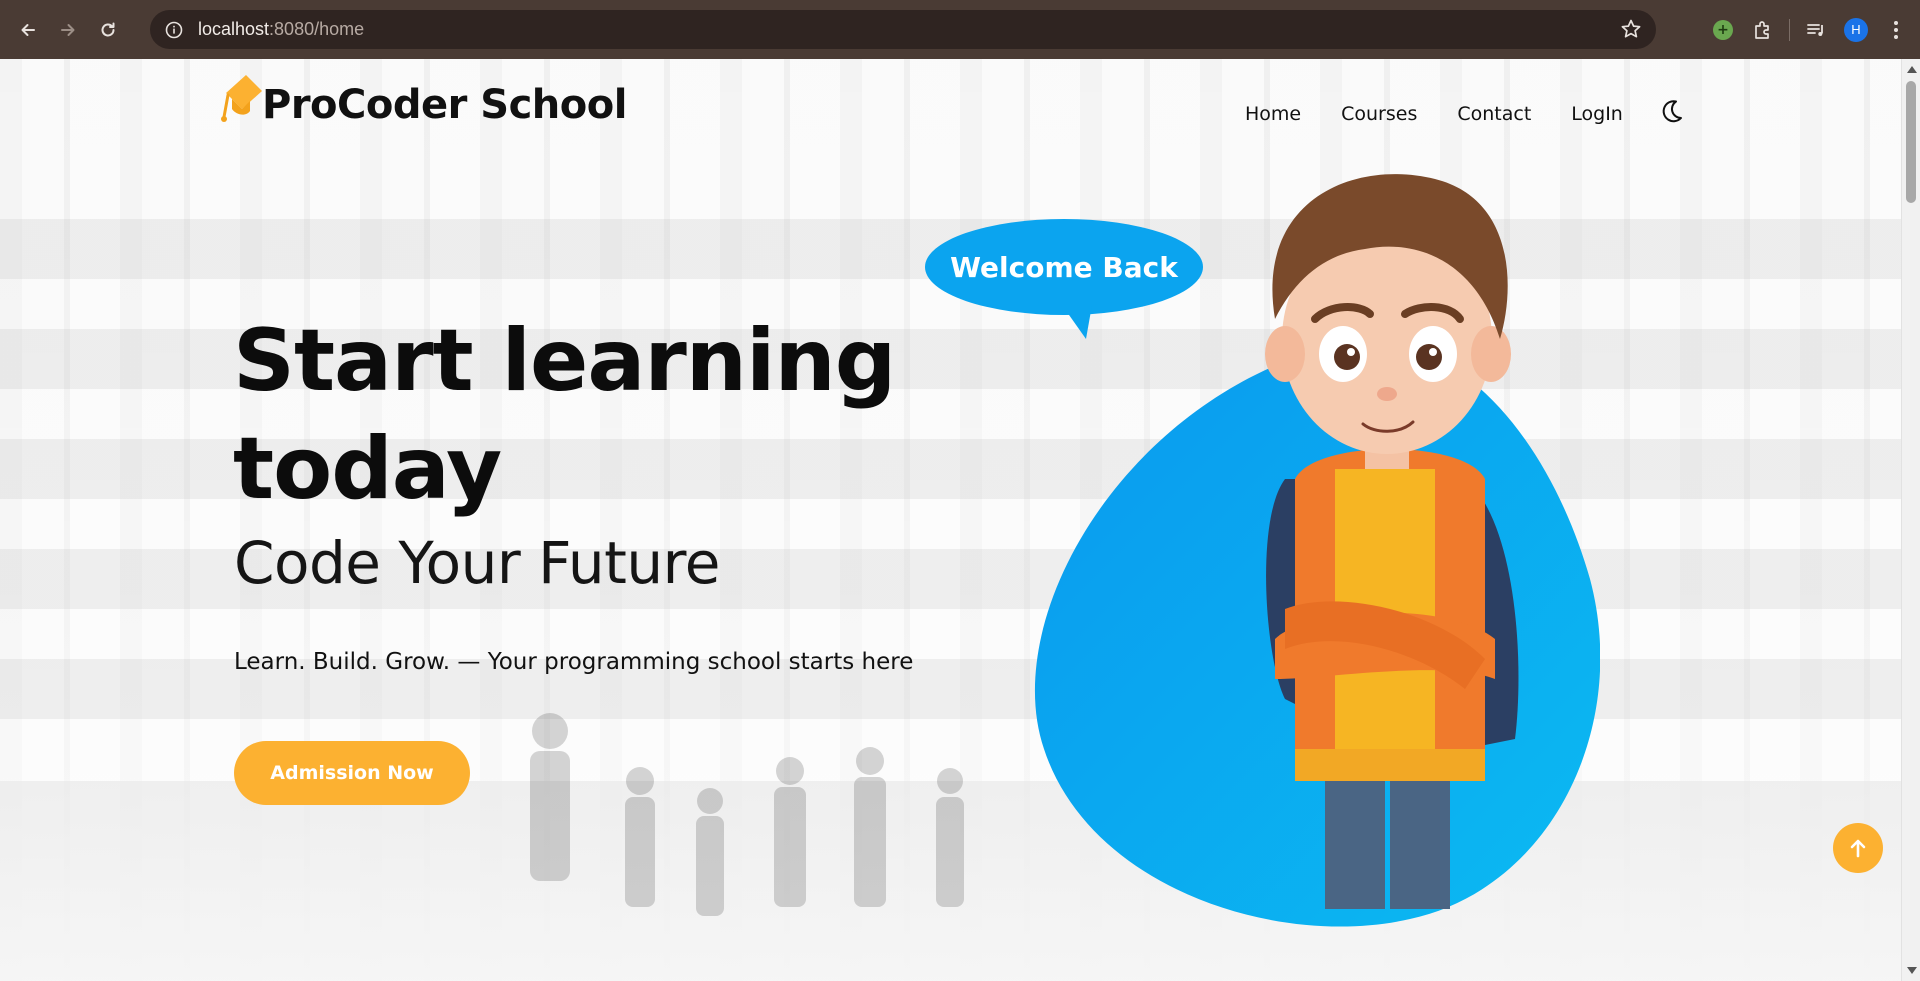 Image resolution: width=1920 pixels, height=981 pixels. I want to click on menu-icon, so click(1896, 29).